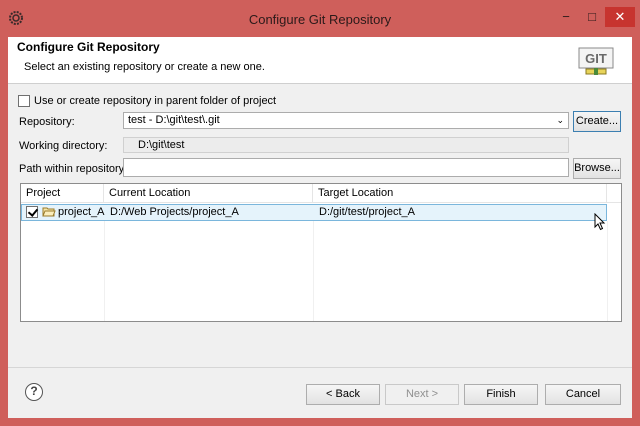  I want to click on banner-title: Configure Git Repository, so click(88, 47).